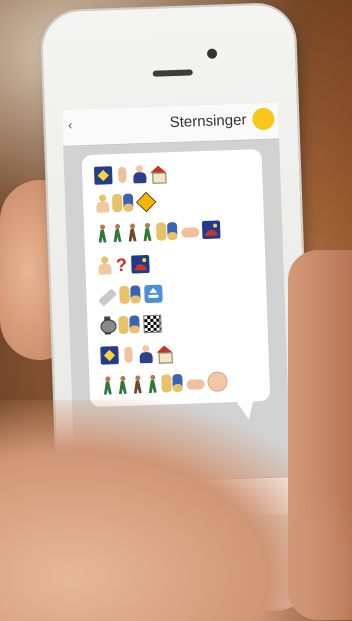 The height and width of the screenshot is (621, 352). What do you see at coordinates (212, 53) in the screenshot?
I see `front-camera-icon` at bounding box center [212, 53].